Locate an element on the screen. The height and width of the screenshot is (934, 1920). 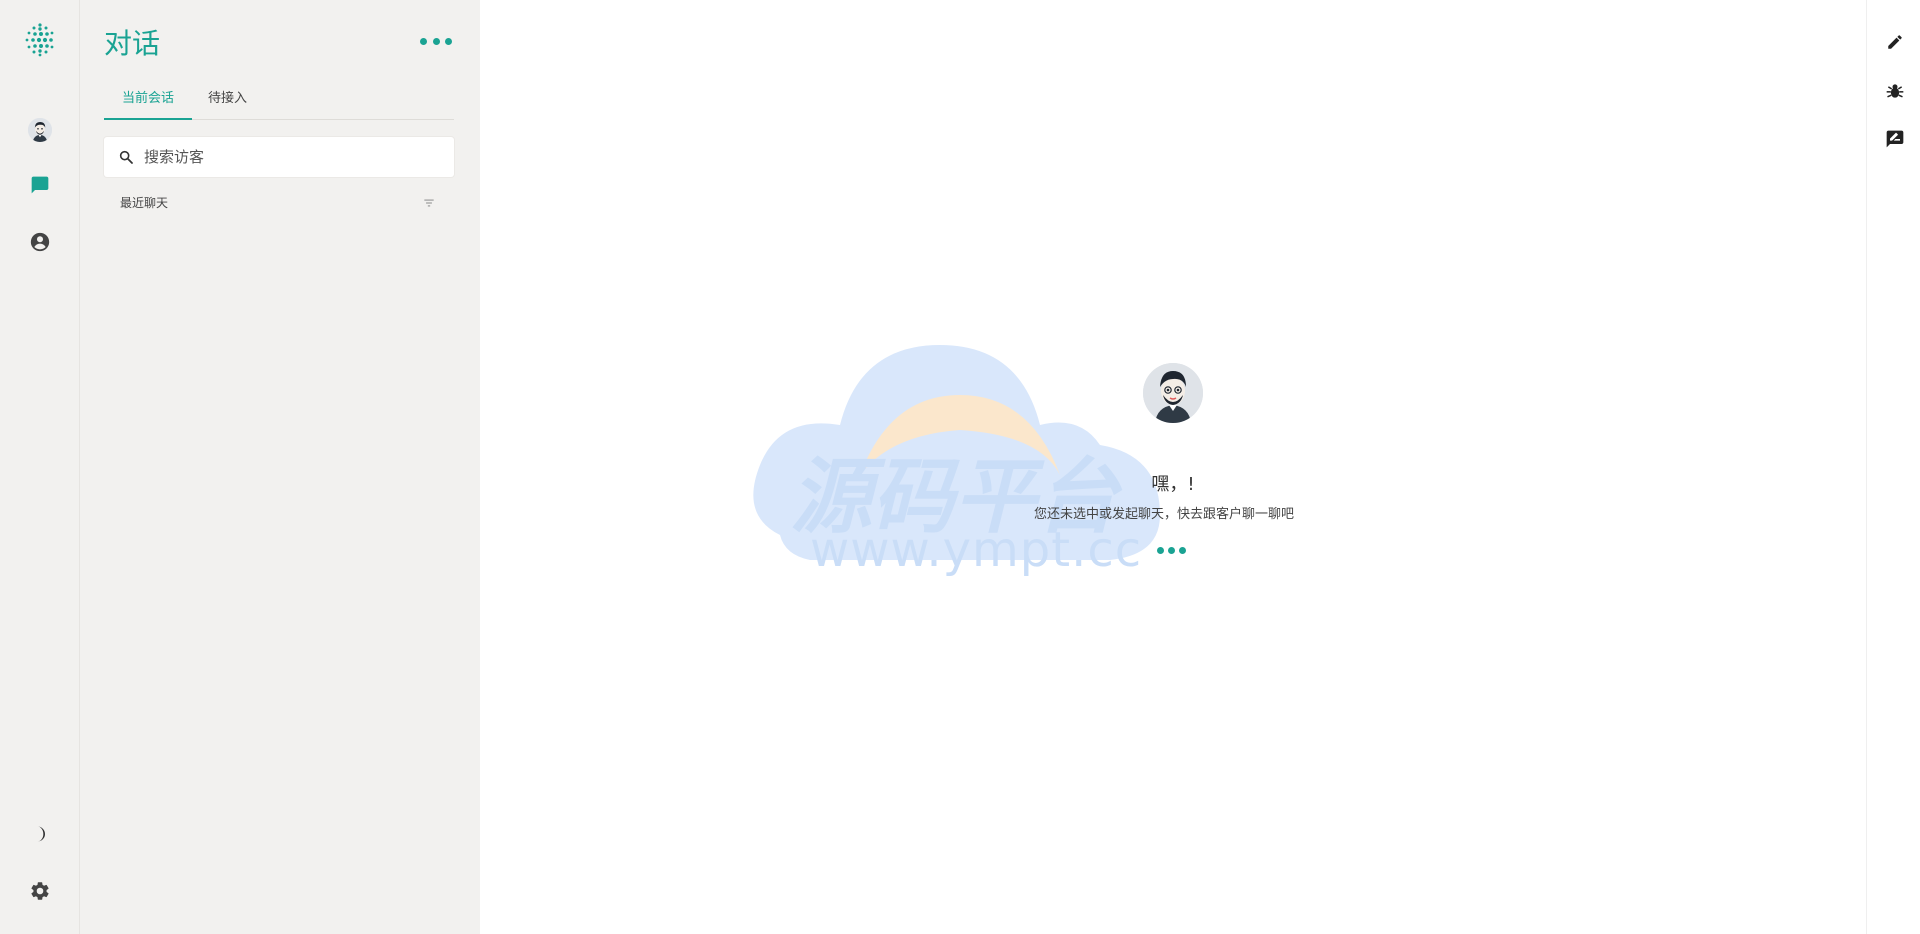
gear-icon is located at coordinates (40, 891).